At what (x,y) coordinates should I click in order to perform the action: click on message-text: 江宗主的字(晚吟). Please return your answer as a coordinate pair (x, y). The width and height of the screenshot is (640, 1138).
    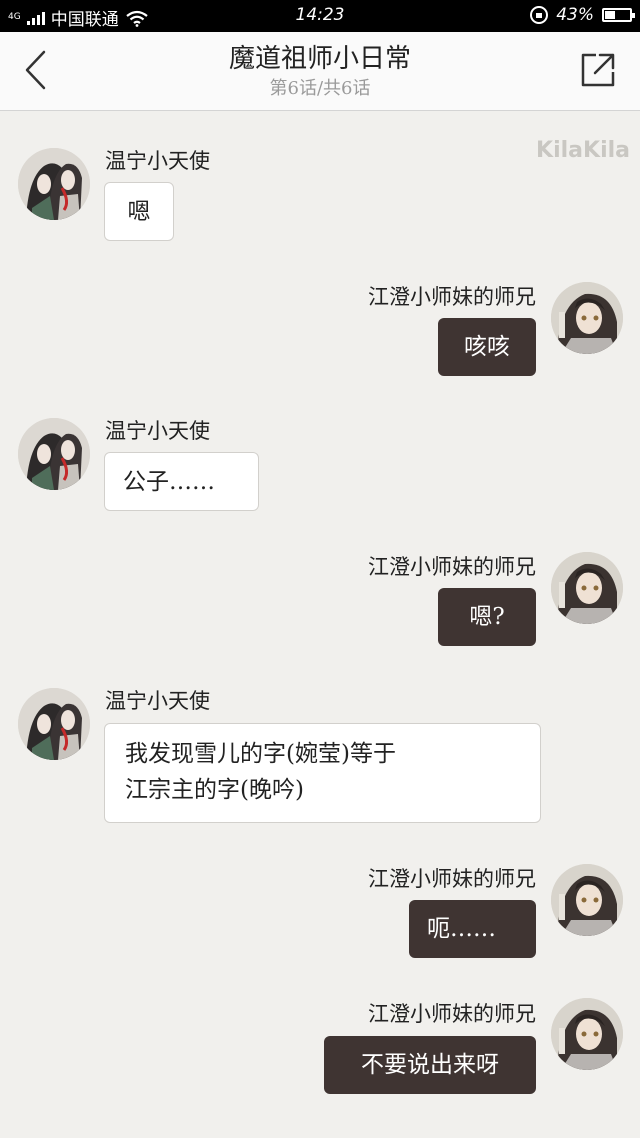
    Looking at the image, I should click on (214, 790).